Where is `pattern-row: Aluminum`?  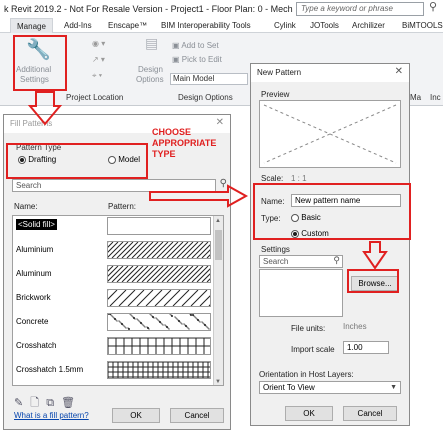
pattern-row: Aluminum is located at coordinates (118, 274).